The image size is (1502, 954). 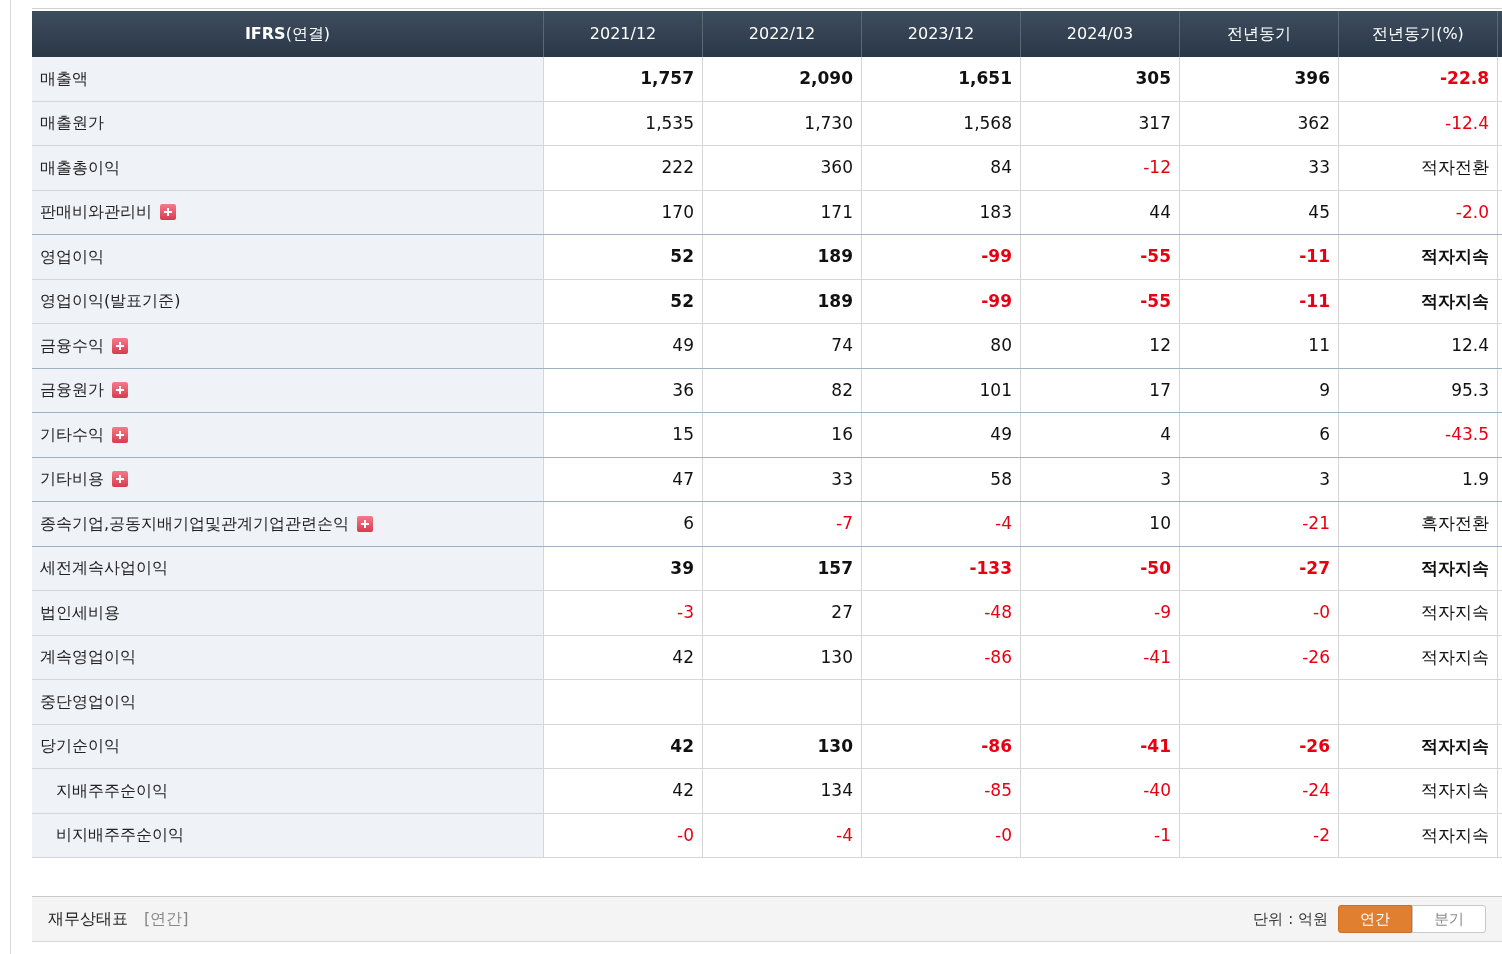 What do you see at coordinates (166, 919) in the screenshot?
I see `period-label: [연간]` at bounding box center [166, 919].